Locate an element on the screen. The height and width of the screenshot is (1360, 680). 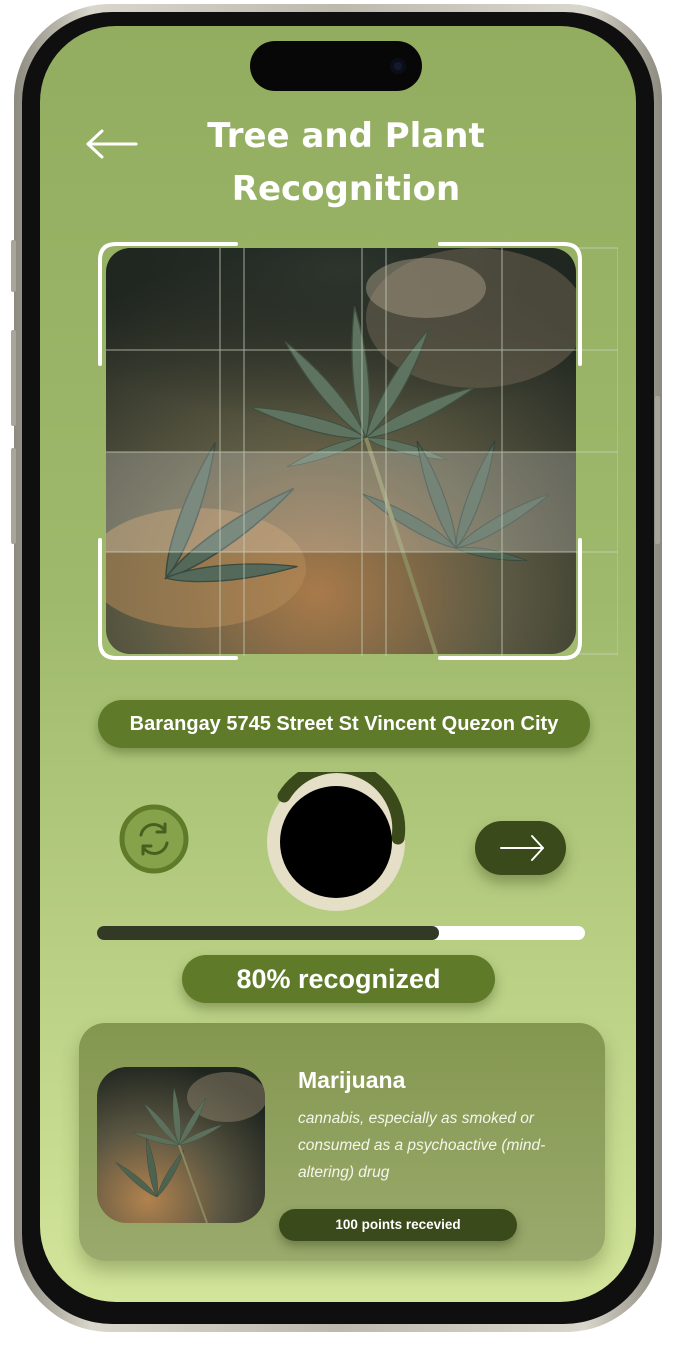
cannabis-thumbnail-image is located at coordinates (181, 1145).